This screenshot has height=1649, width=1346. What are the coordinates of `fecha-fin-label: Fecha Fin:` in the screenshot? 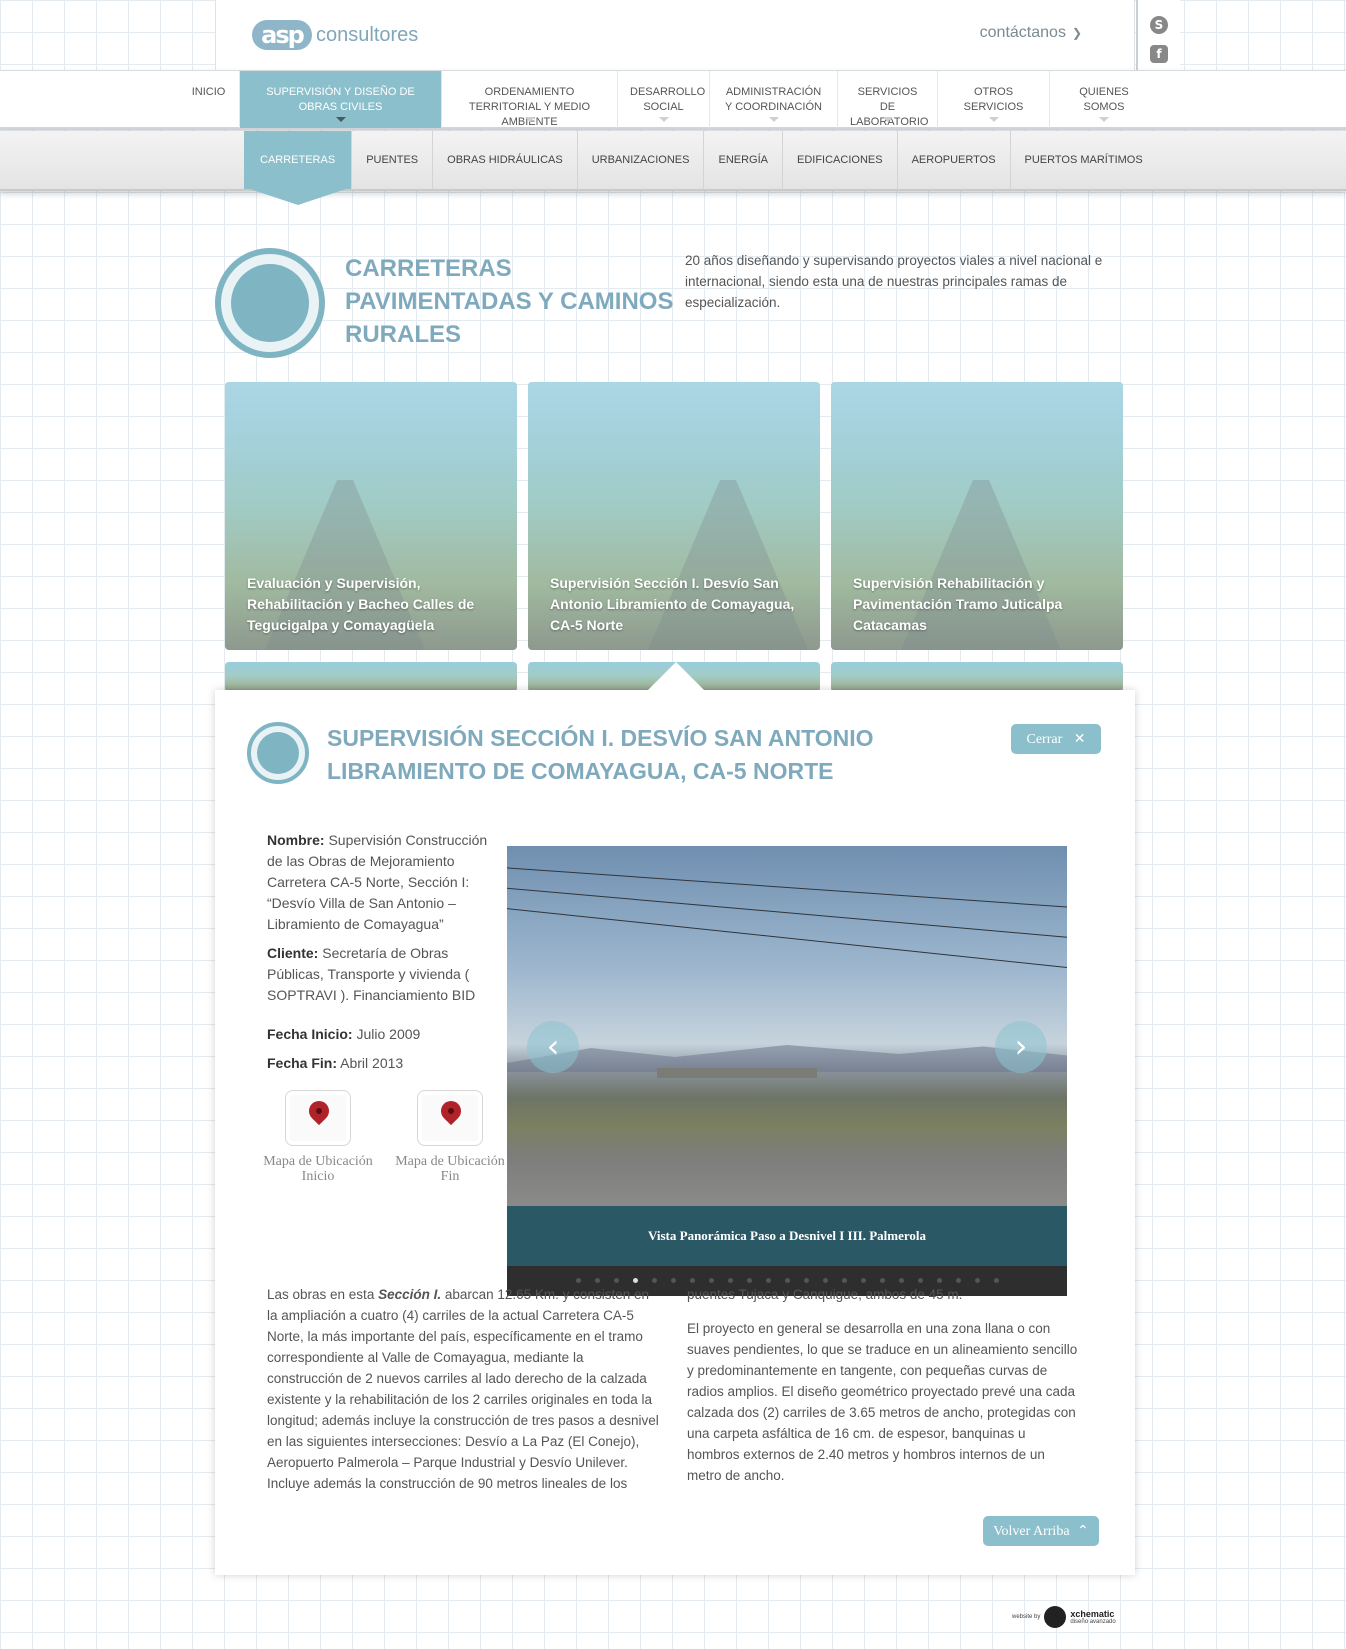 It's located at (302, 1063).